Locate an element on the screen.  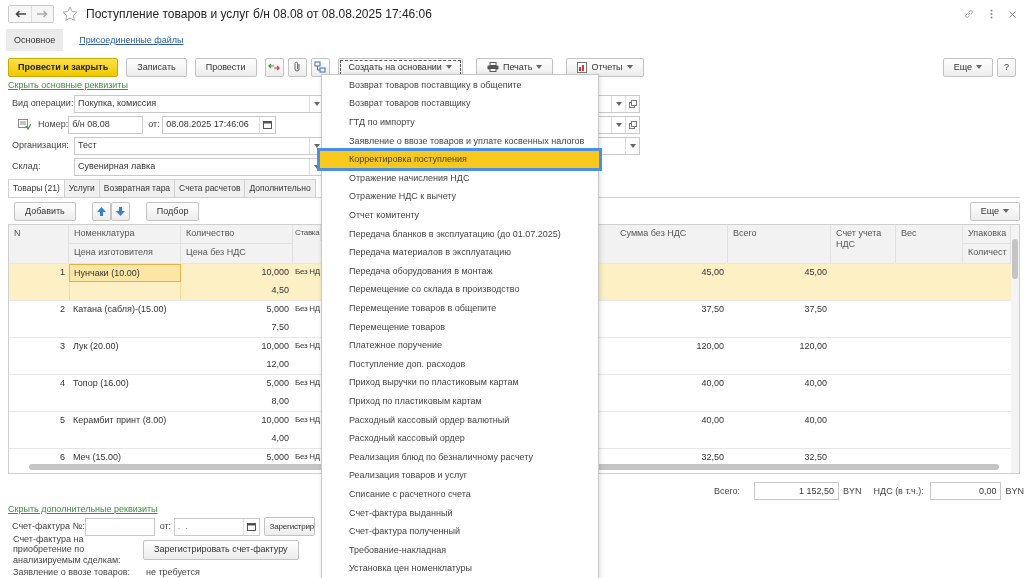
table-cell-text: 1 is located at coordinates (62, 272).